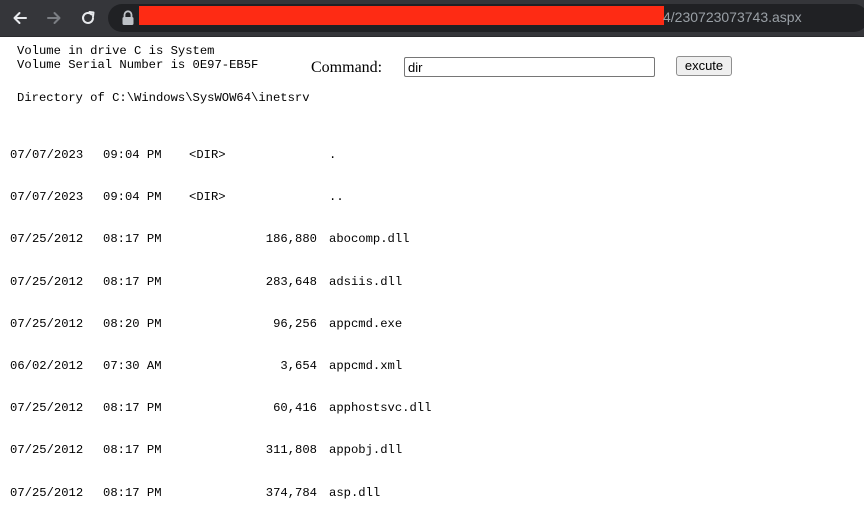 This screenshot has height=515, width=864. I want to click on listing-row: 07/07/2023 09:04 PM <DIR>., so click(220, 156).